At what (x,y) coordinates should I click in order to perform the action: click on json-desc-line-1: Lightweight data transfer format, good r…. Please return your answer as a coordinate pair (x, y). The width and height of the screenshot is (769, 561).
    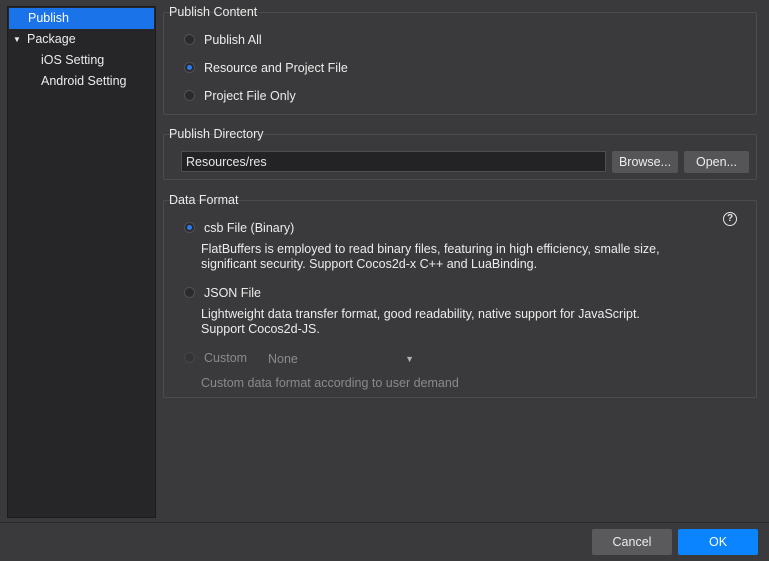
    Looking at the image, I should click on (420, 314).